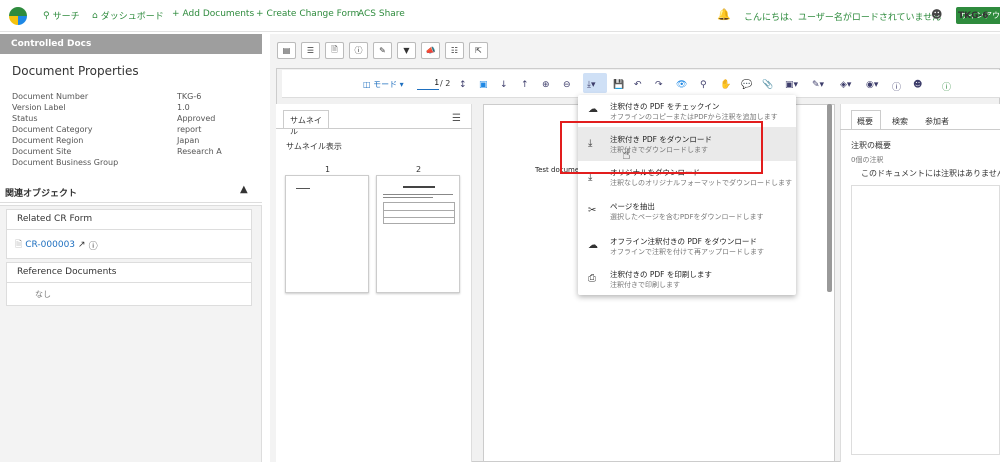 Image resolution: width=1000 pixels, height=462 pixels. What do you see at coordinates (724, 14) in the screenshot?
I see `bell-icon: 🔔` at bounding box center [724, 14].